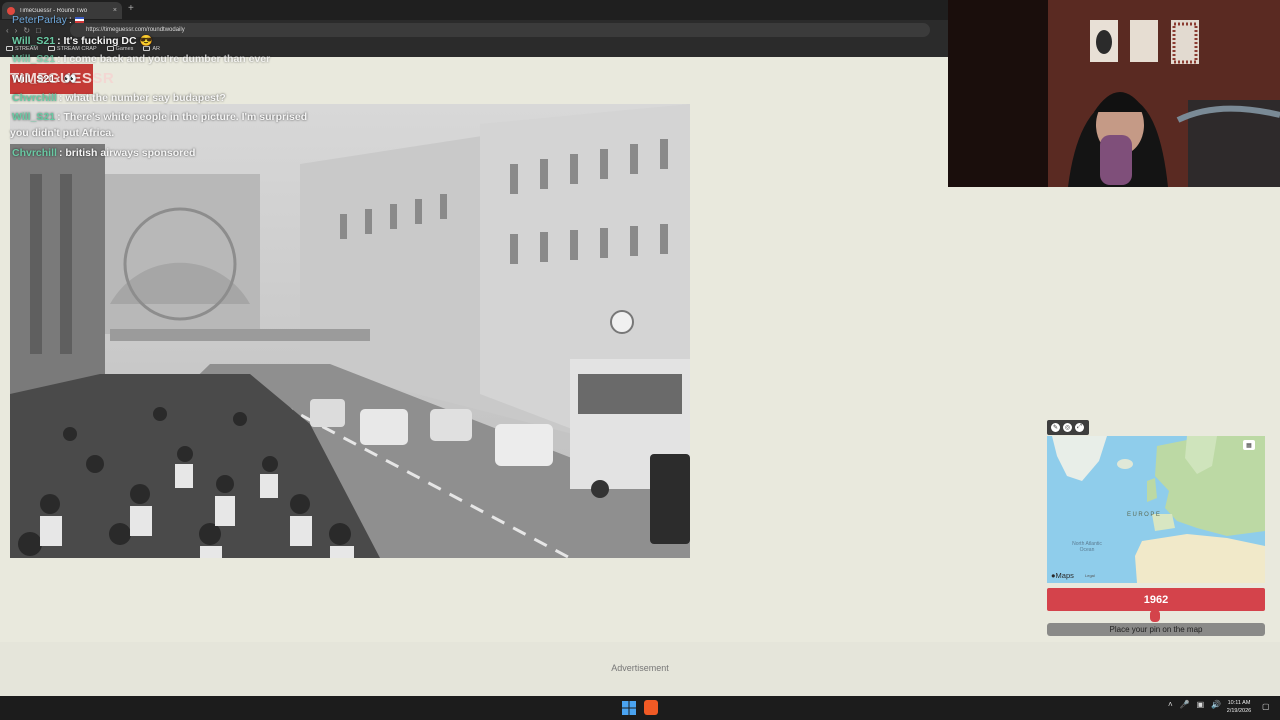  Describe the element at coordinates (1156, 509) in the screenshot. I see `guess-map` at that location.